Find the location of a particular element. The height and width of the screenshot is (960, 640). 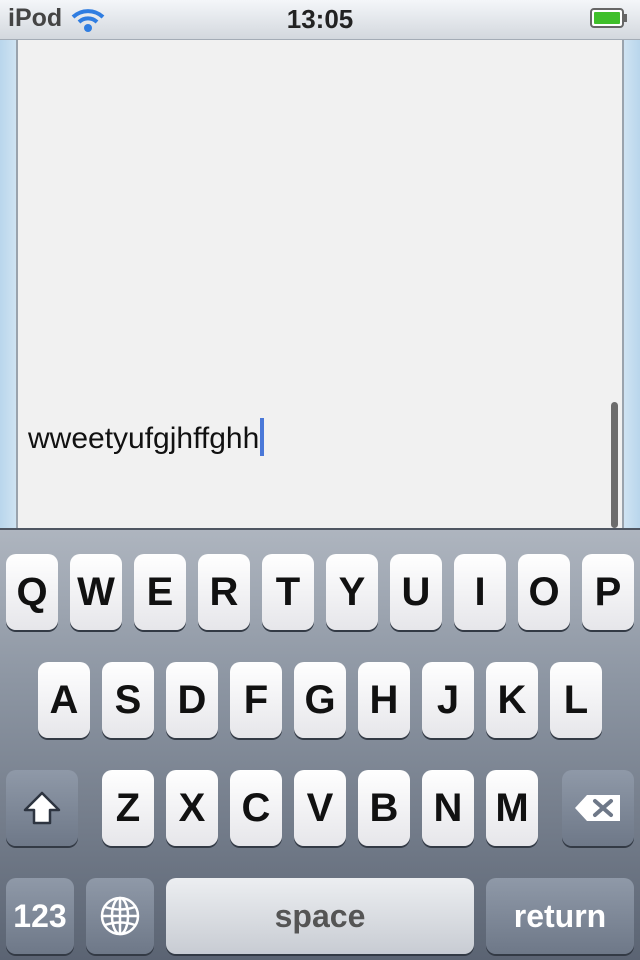

delete-key is located at coordinates (598, 808).